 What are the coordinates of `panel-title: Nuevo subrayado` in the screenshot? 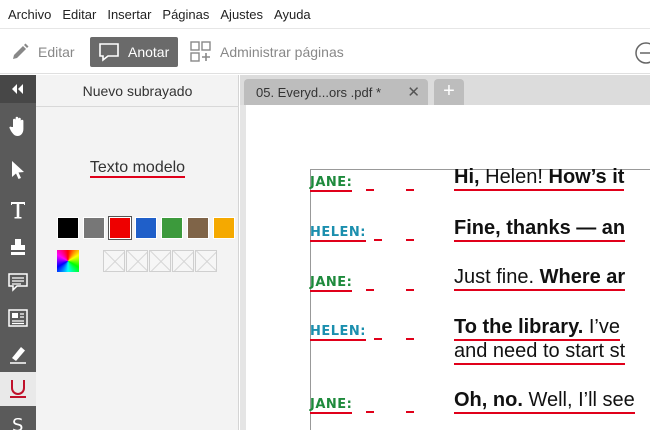 It's located at (137, 91).